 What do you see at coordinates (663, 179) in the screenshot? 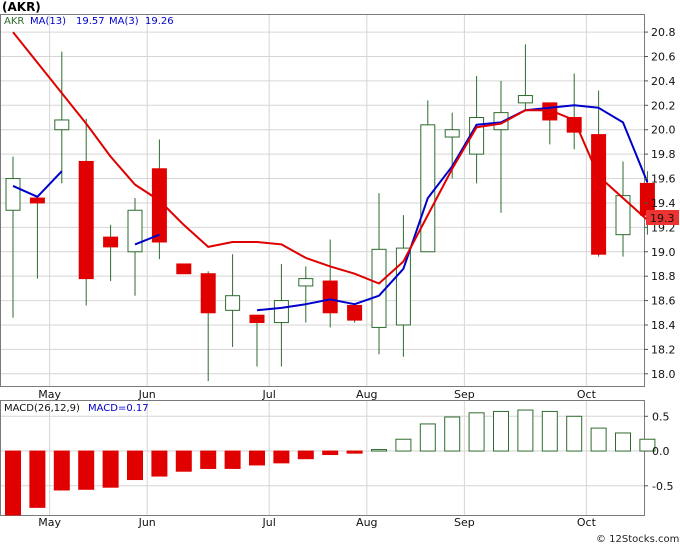
I see `price-tick-label: 19.6` at bounding box center [663, 179].